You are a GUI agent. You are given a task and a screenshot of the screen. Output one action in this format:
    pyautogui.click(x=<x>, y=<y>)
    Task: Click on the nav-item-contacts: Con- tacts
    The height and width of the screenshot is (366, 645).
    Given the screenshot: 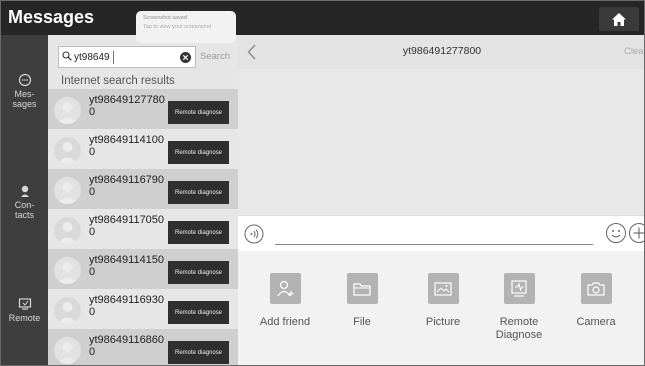 What is the action you would take?
    pyautogui.click(x=24, y=202)
    